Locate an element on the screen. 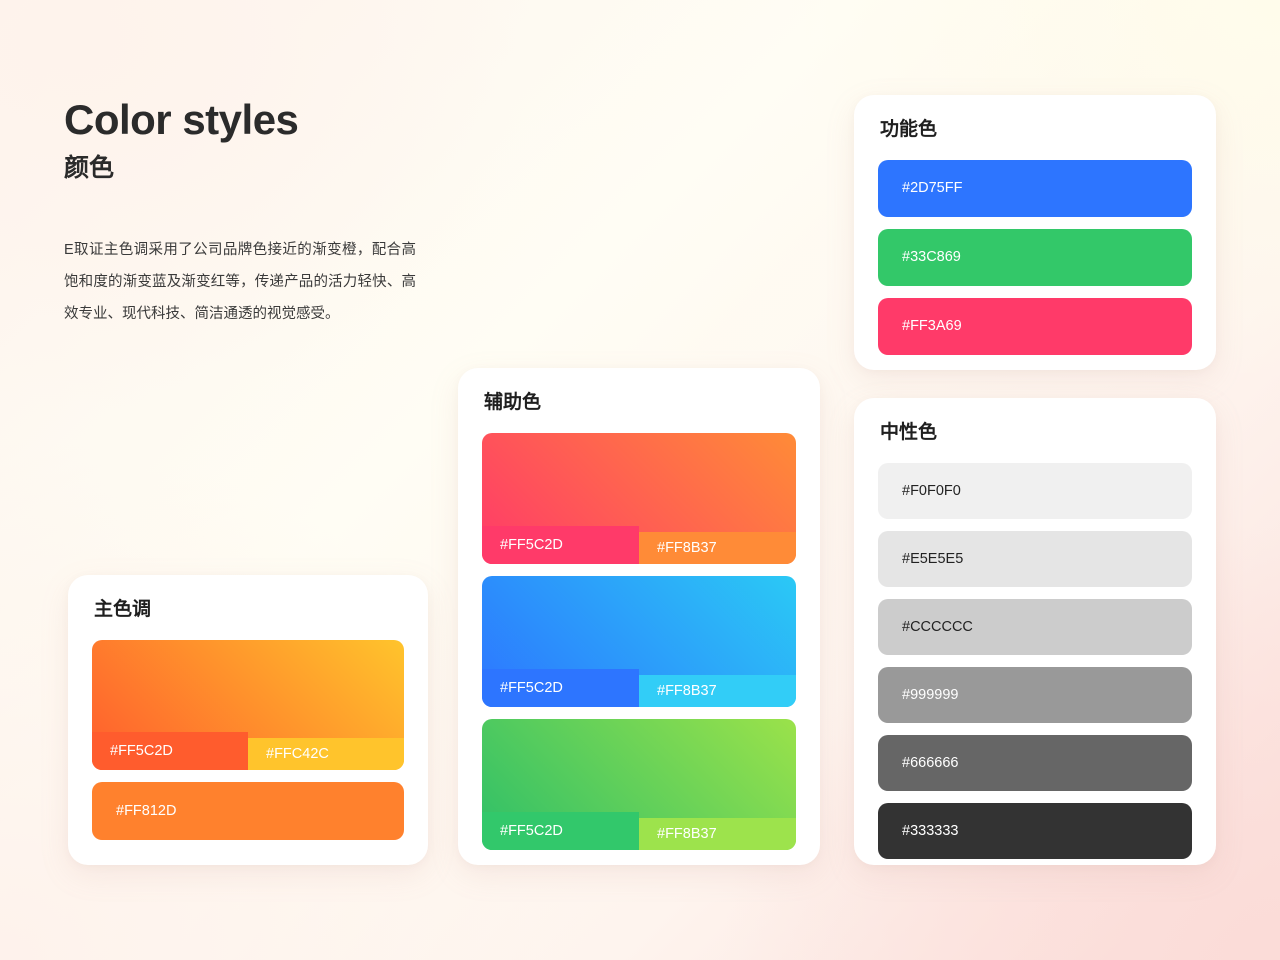 The height and width of the screenshot is (960, 1280). functional-swatch-label: #33C869 is located at coordinates (931, 257).